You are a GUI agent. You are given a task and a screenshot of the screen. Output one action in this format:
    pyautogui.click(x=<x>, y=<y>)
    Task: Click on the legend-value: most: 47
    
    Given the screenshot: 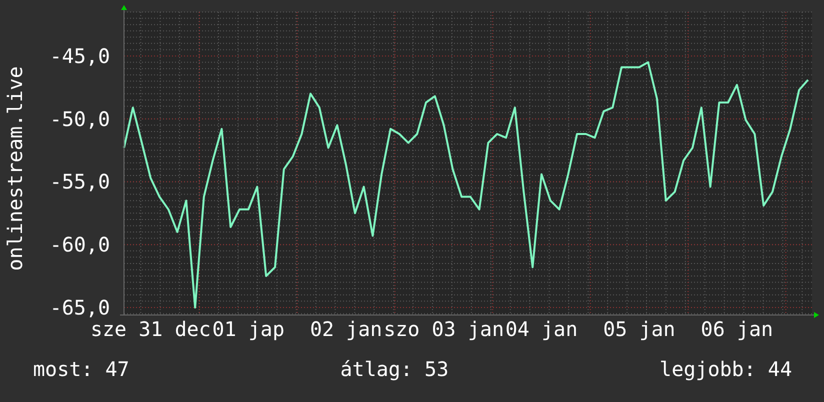 What is the action you would take?
    pyautogui.click(x=81, y=369)
    